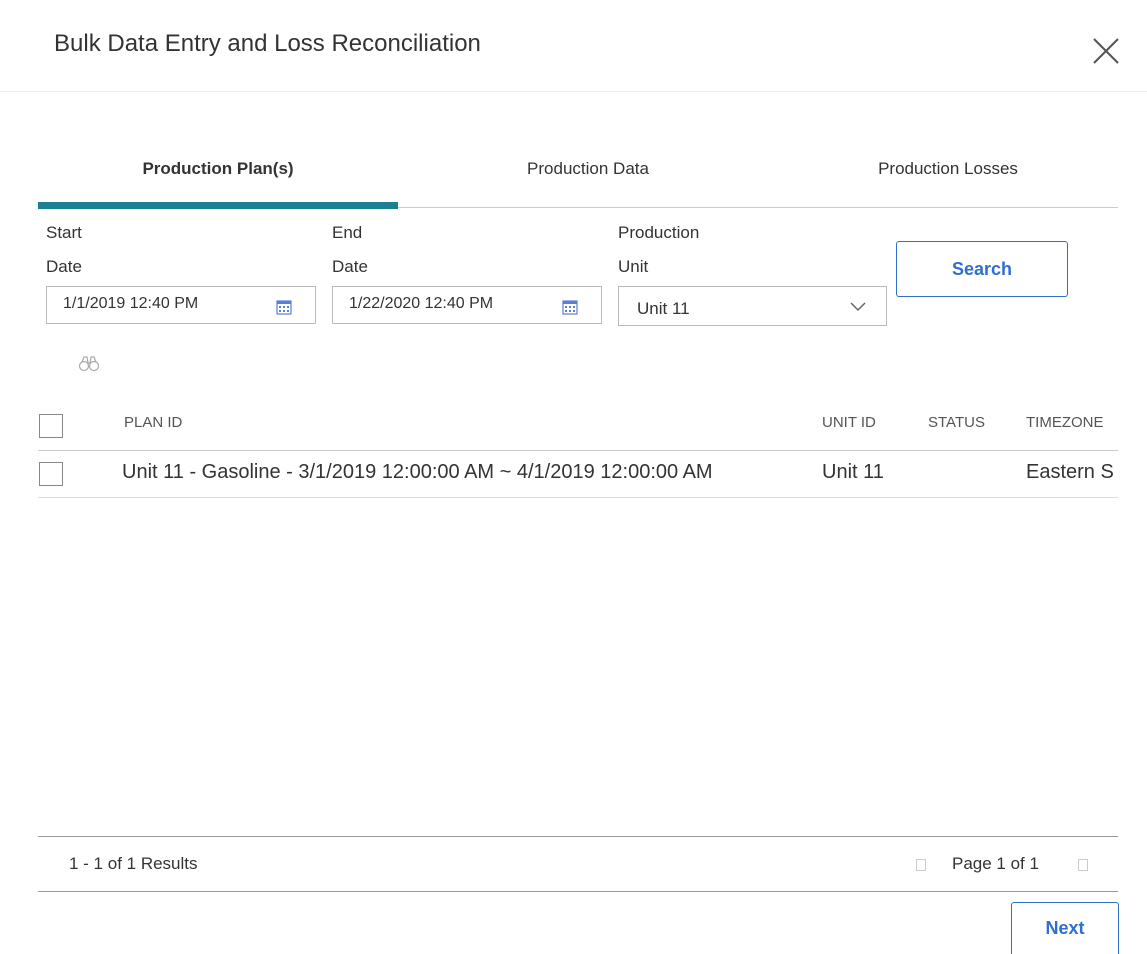 Image resolution: width=1147 pixels, height=954 pixels. I want to click on chevron-down-icon, so click(858, 307).